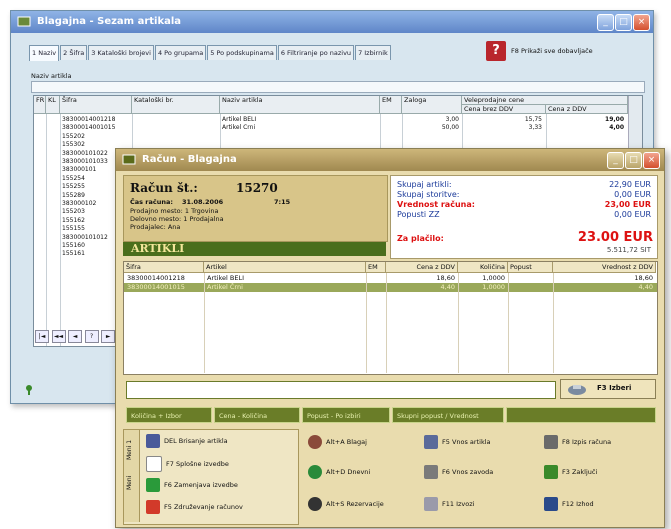 The height and width of the screenshot is (529, 671). Describe the element at coordinates (44, 53) in the screenshot. I see `tab-naziv: 1 Naziv` at that location.